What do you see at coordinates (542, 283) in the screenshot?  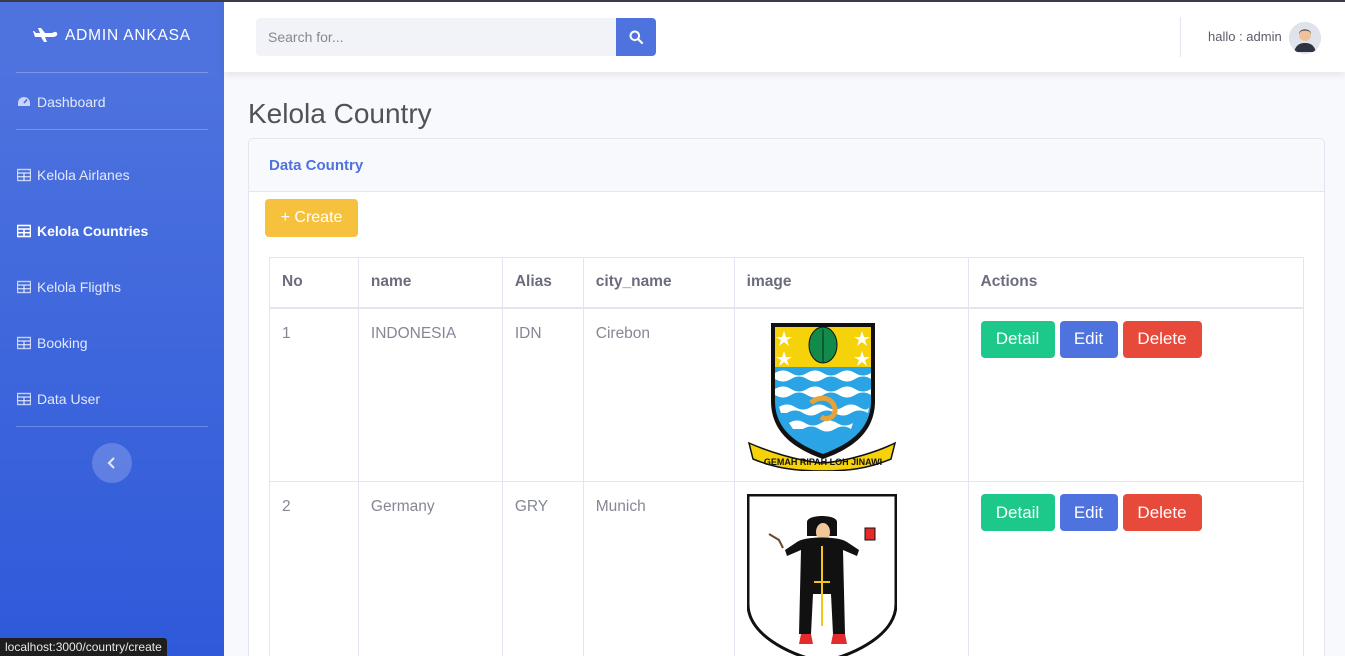 I see `column-header-alias: Alias` at bounding box center [542, 283].